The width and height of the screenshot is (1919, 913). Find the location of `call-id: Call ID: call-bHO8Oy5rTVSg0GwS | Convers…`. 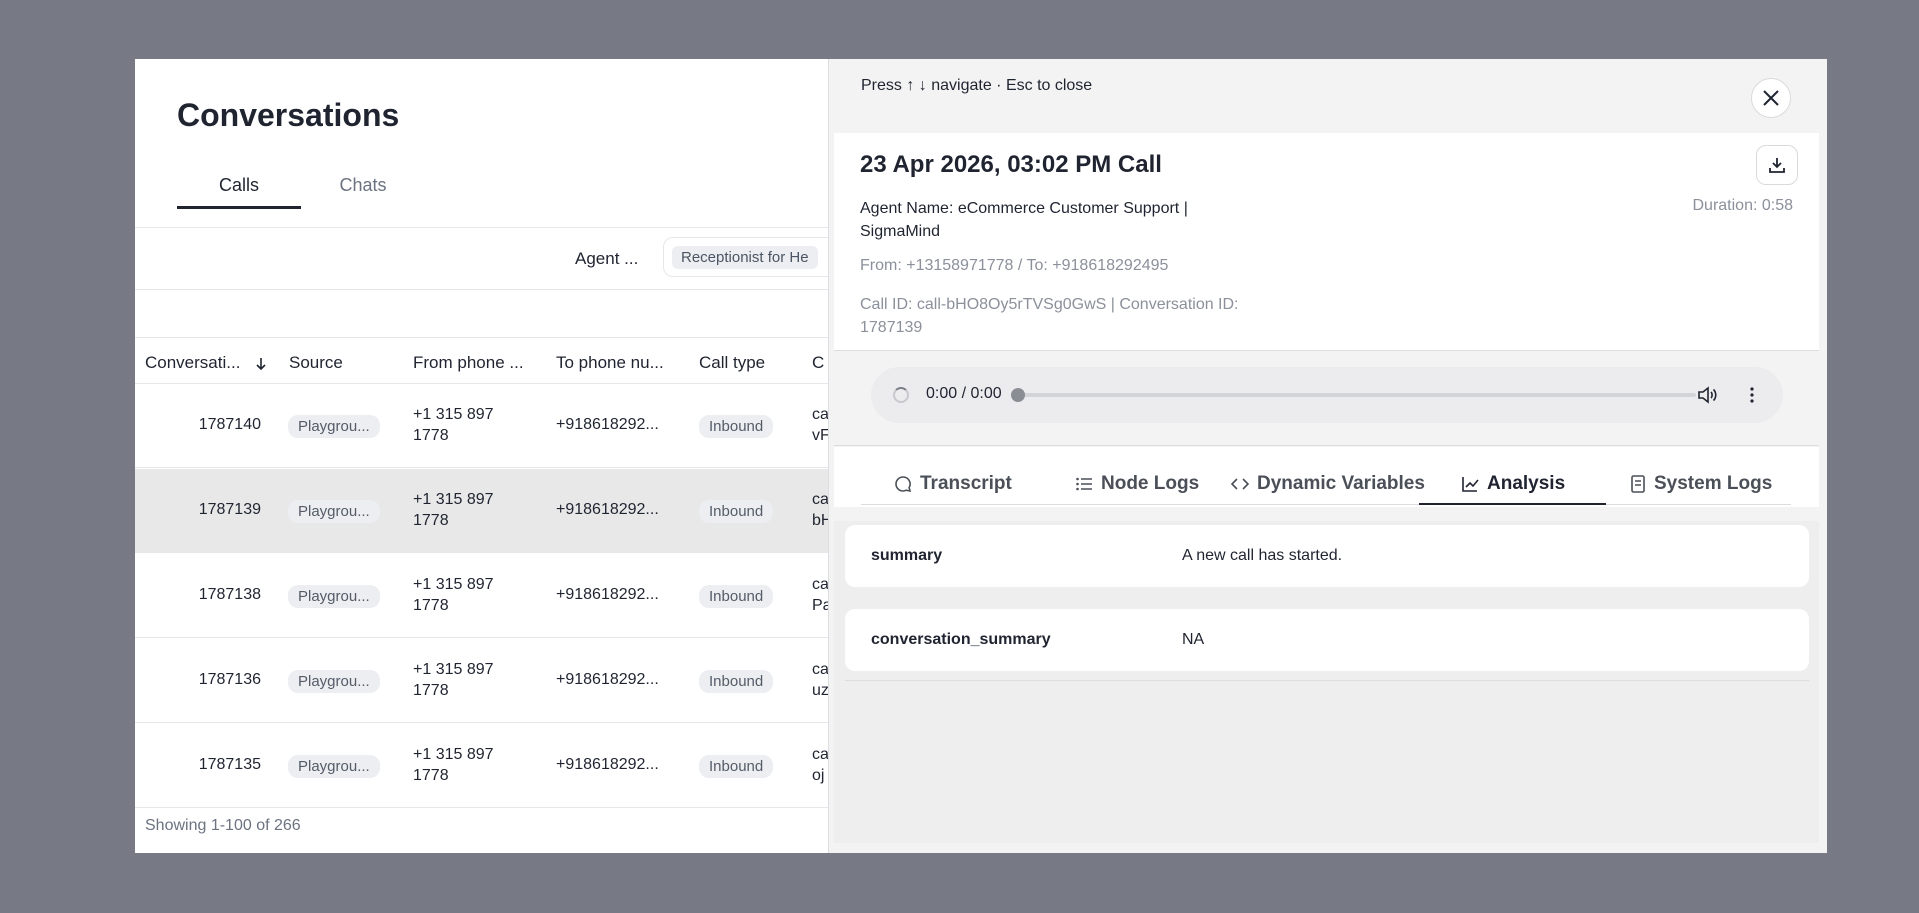

call-id: Call ID: call-bHO8Oy5rTVSg0GwS | Convers… is located at coordinates (1049, 316).